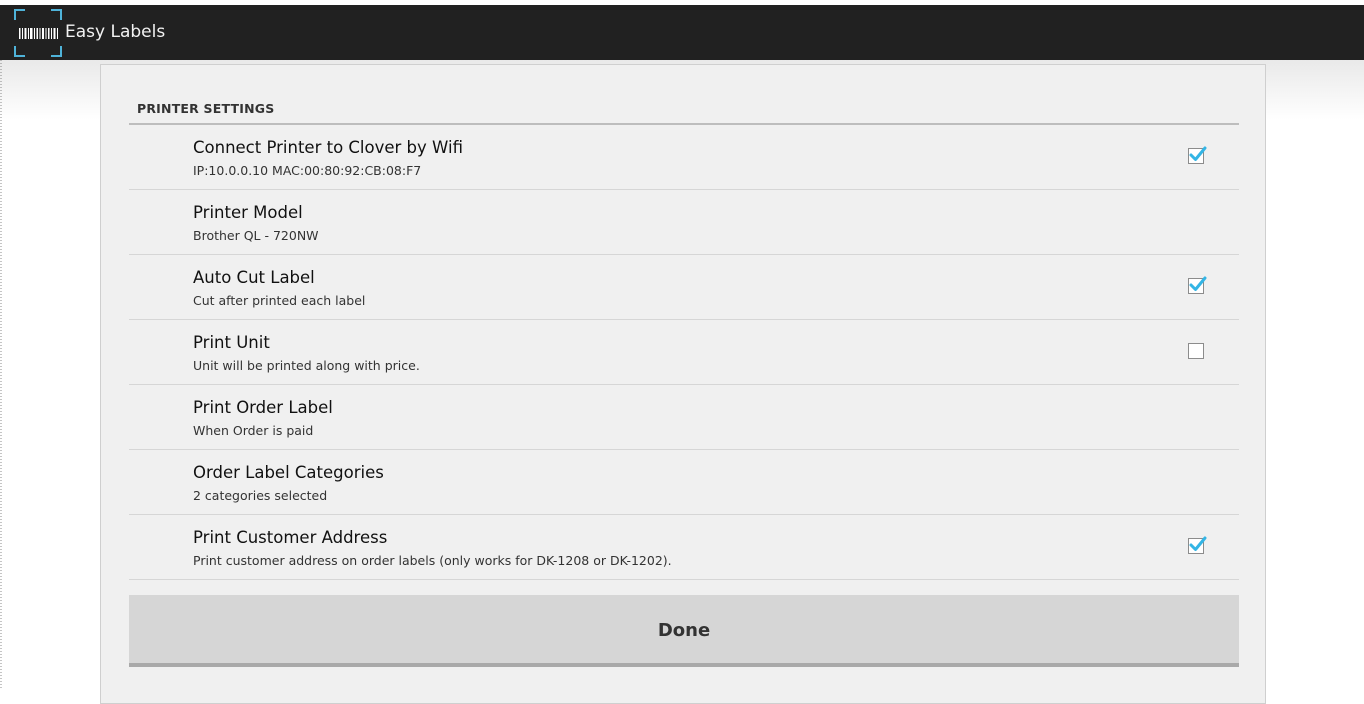 The height and width of the screenshot is (704, 1364). What do you see at coordinates (263, 407) in the screenshot?
I see `pref-title: Print Order Label` at bounding box center [263, 407].